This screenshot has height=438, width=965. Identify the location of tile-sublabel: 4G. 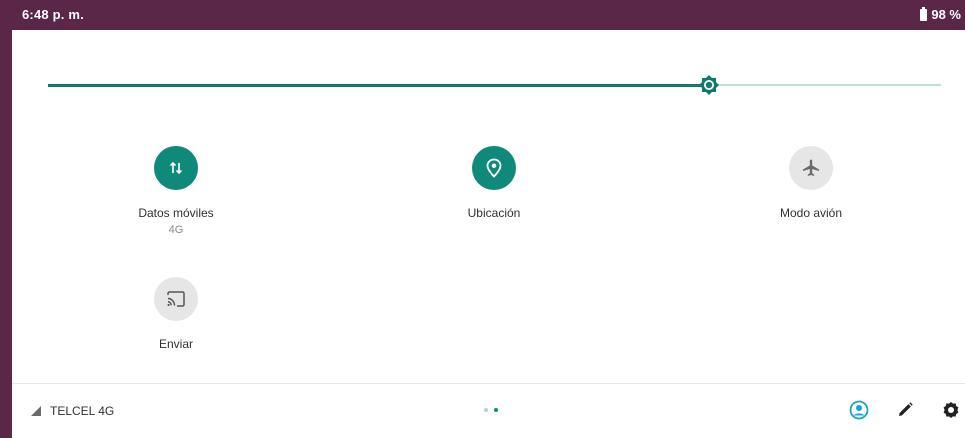
(176, 230).